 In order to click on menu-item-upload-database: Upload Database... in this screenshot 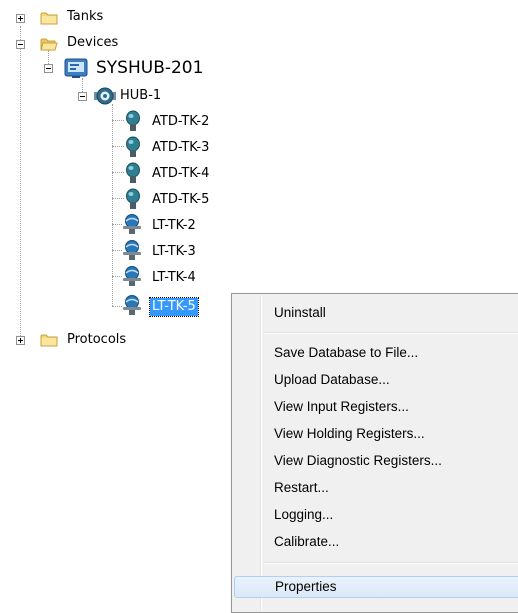, I will do `click(376, 380)`.